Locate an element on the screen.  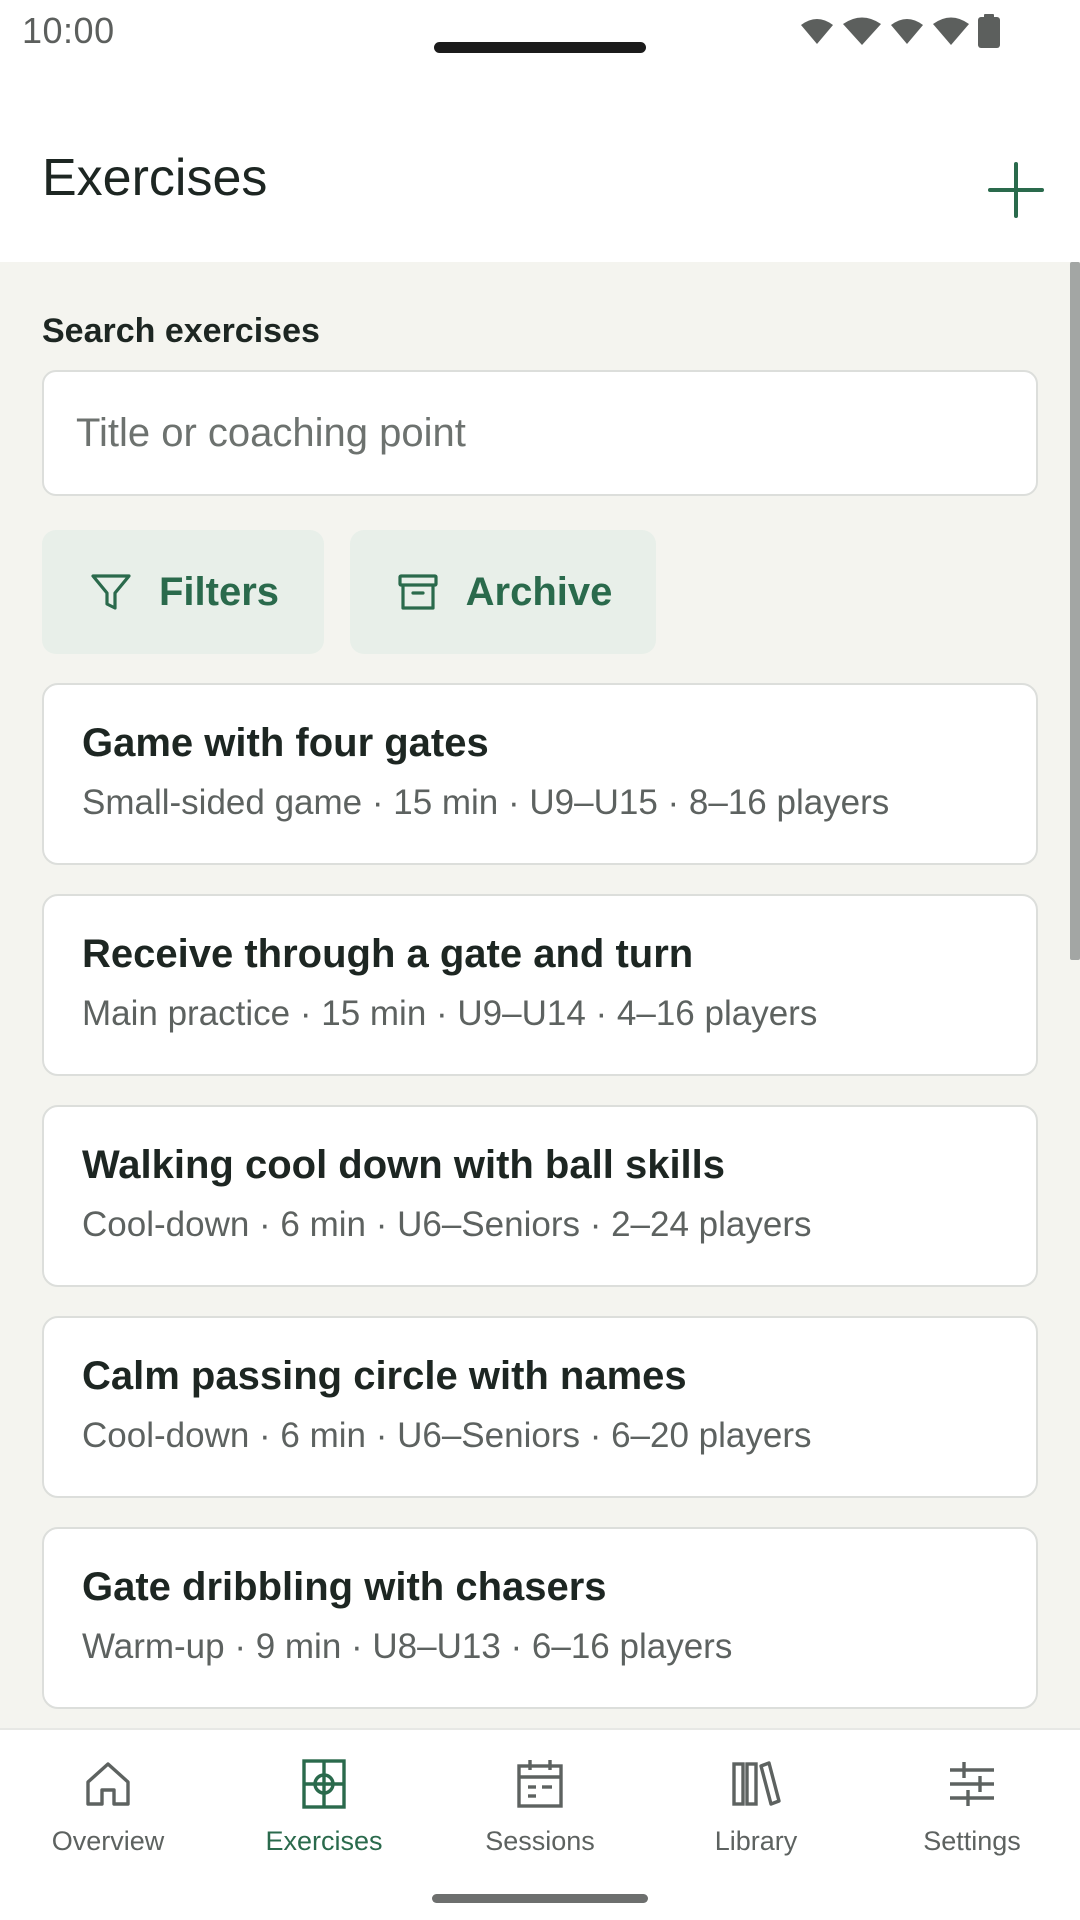
archive-button: Archive is located at coordinates (503, 592).